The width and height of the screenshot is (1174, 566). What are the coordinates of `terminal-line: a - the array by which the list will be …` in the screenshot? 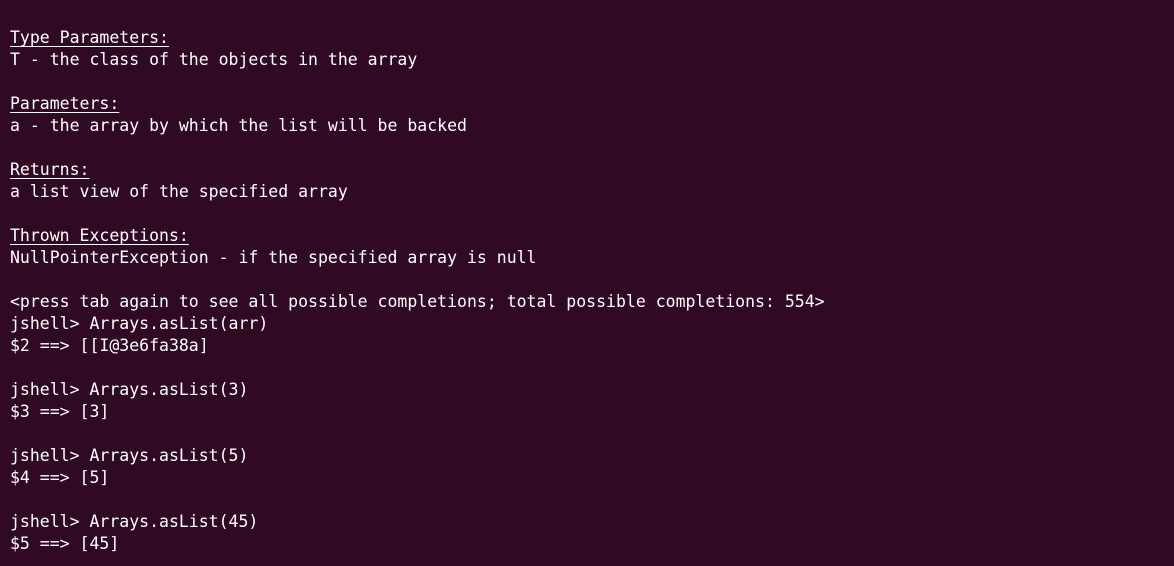 It's located at (238, 125).